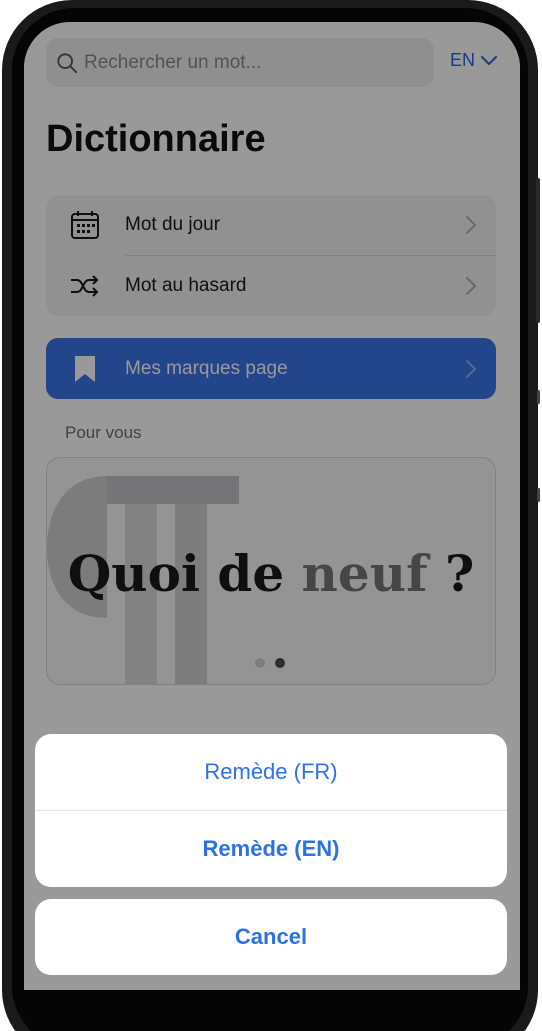 The image size is (542, 1031). Describe the element at coordinates (538, 495) in the screenshot. I see `side-sensor-bottom` at that location.